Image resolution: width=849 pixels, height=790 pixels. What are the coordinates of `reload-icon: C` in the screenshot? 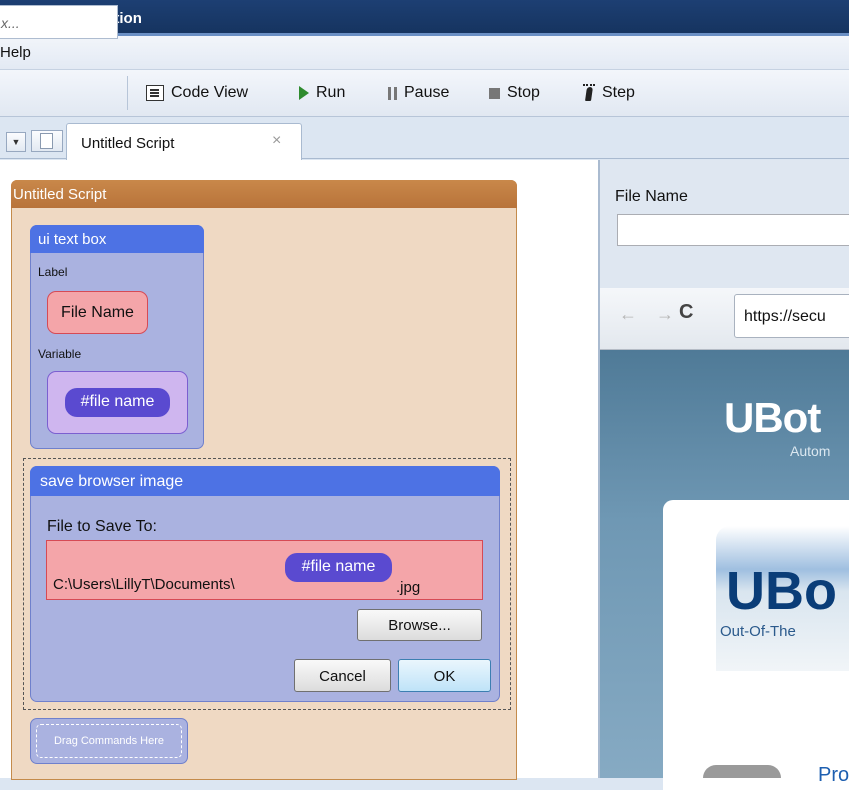 It's located at (686, 312).